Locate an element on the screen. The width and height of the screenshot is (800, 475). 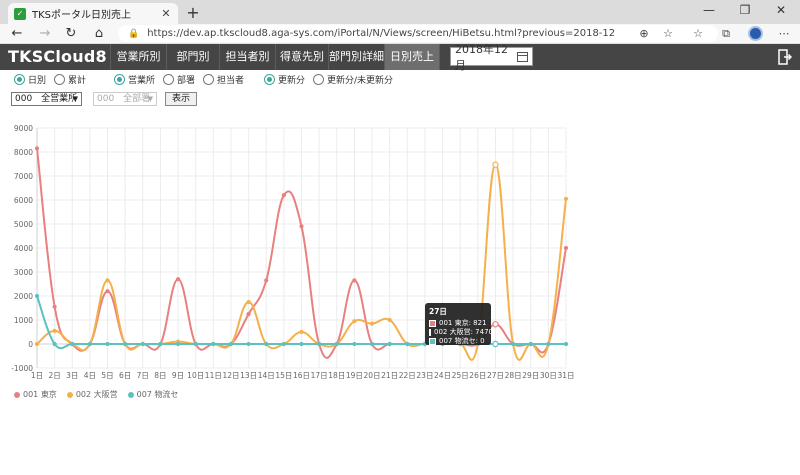
x-tick-label: 16日 is located at coordinates (301, 375).